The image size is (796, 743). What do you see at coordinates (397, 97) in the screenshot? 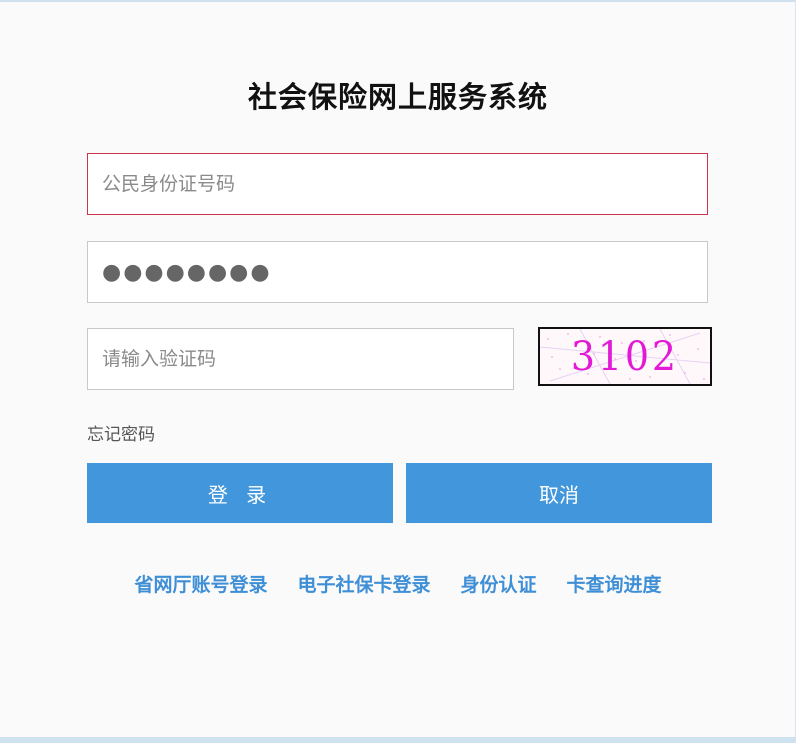
I see `page-title: 社会保险网上服务系统` at bounding box center [397, 97].